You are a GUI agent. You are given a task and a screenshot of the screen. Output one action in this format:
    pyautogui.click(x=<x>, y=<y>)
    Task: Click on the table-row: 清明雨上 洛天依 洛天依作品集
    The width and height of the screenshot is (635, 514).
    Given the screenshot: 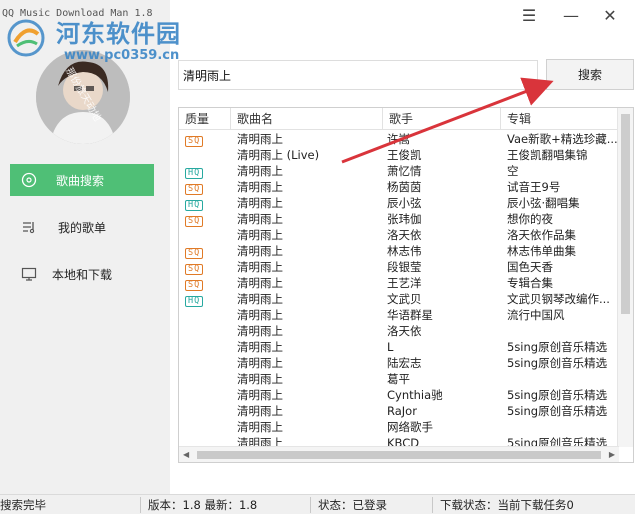 What is the action you would take?
    pyautogui.click(x=399, y=235)
    